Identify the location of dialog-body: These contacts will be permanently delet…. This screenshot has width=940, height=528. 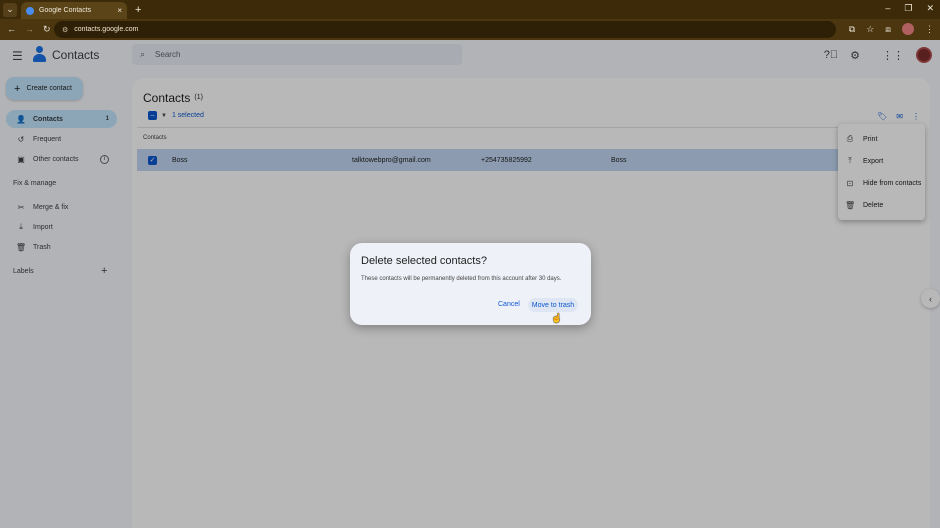
(461, 279).